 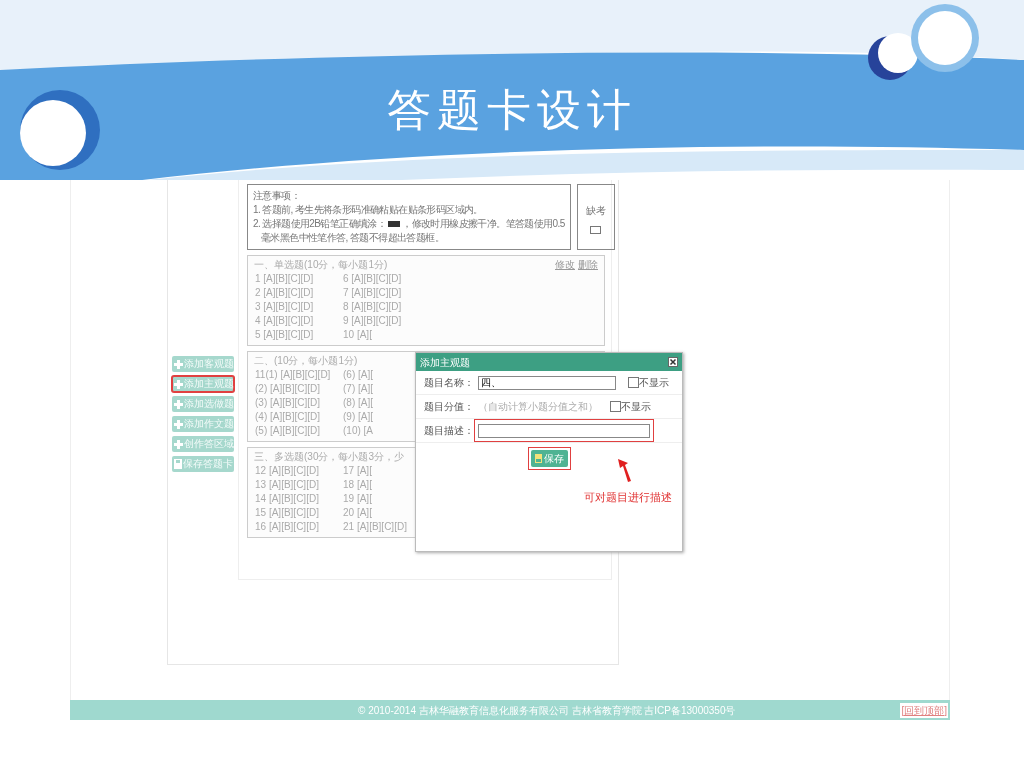 What do you see at coordinates (284, 321) in the screenshot?
I see `answer-item: 4 [A][B][C][D]` at bounding box center [284, 321].